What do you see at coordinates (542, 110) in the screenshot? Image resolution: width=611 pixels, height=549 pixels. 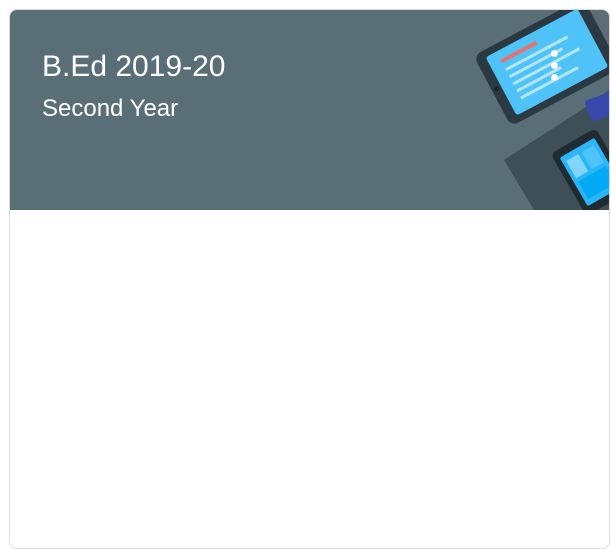 I see `tablet-devices-illustration` at bounding box center [542, 110].